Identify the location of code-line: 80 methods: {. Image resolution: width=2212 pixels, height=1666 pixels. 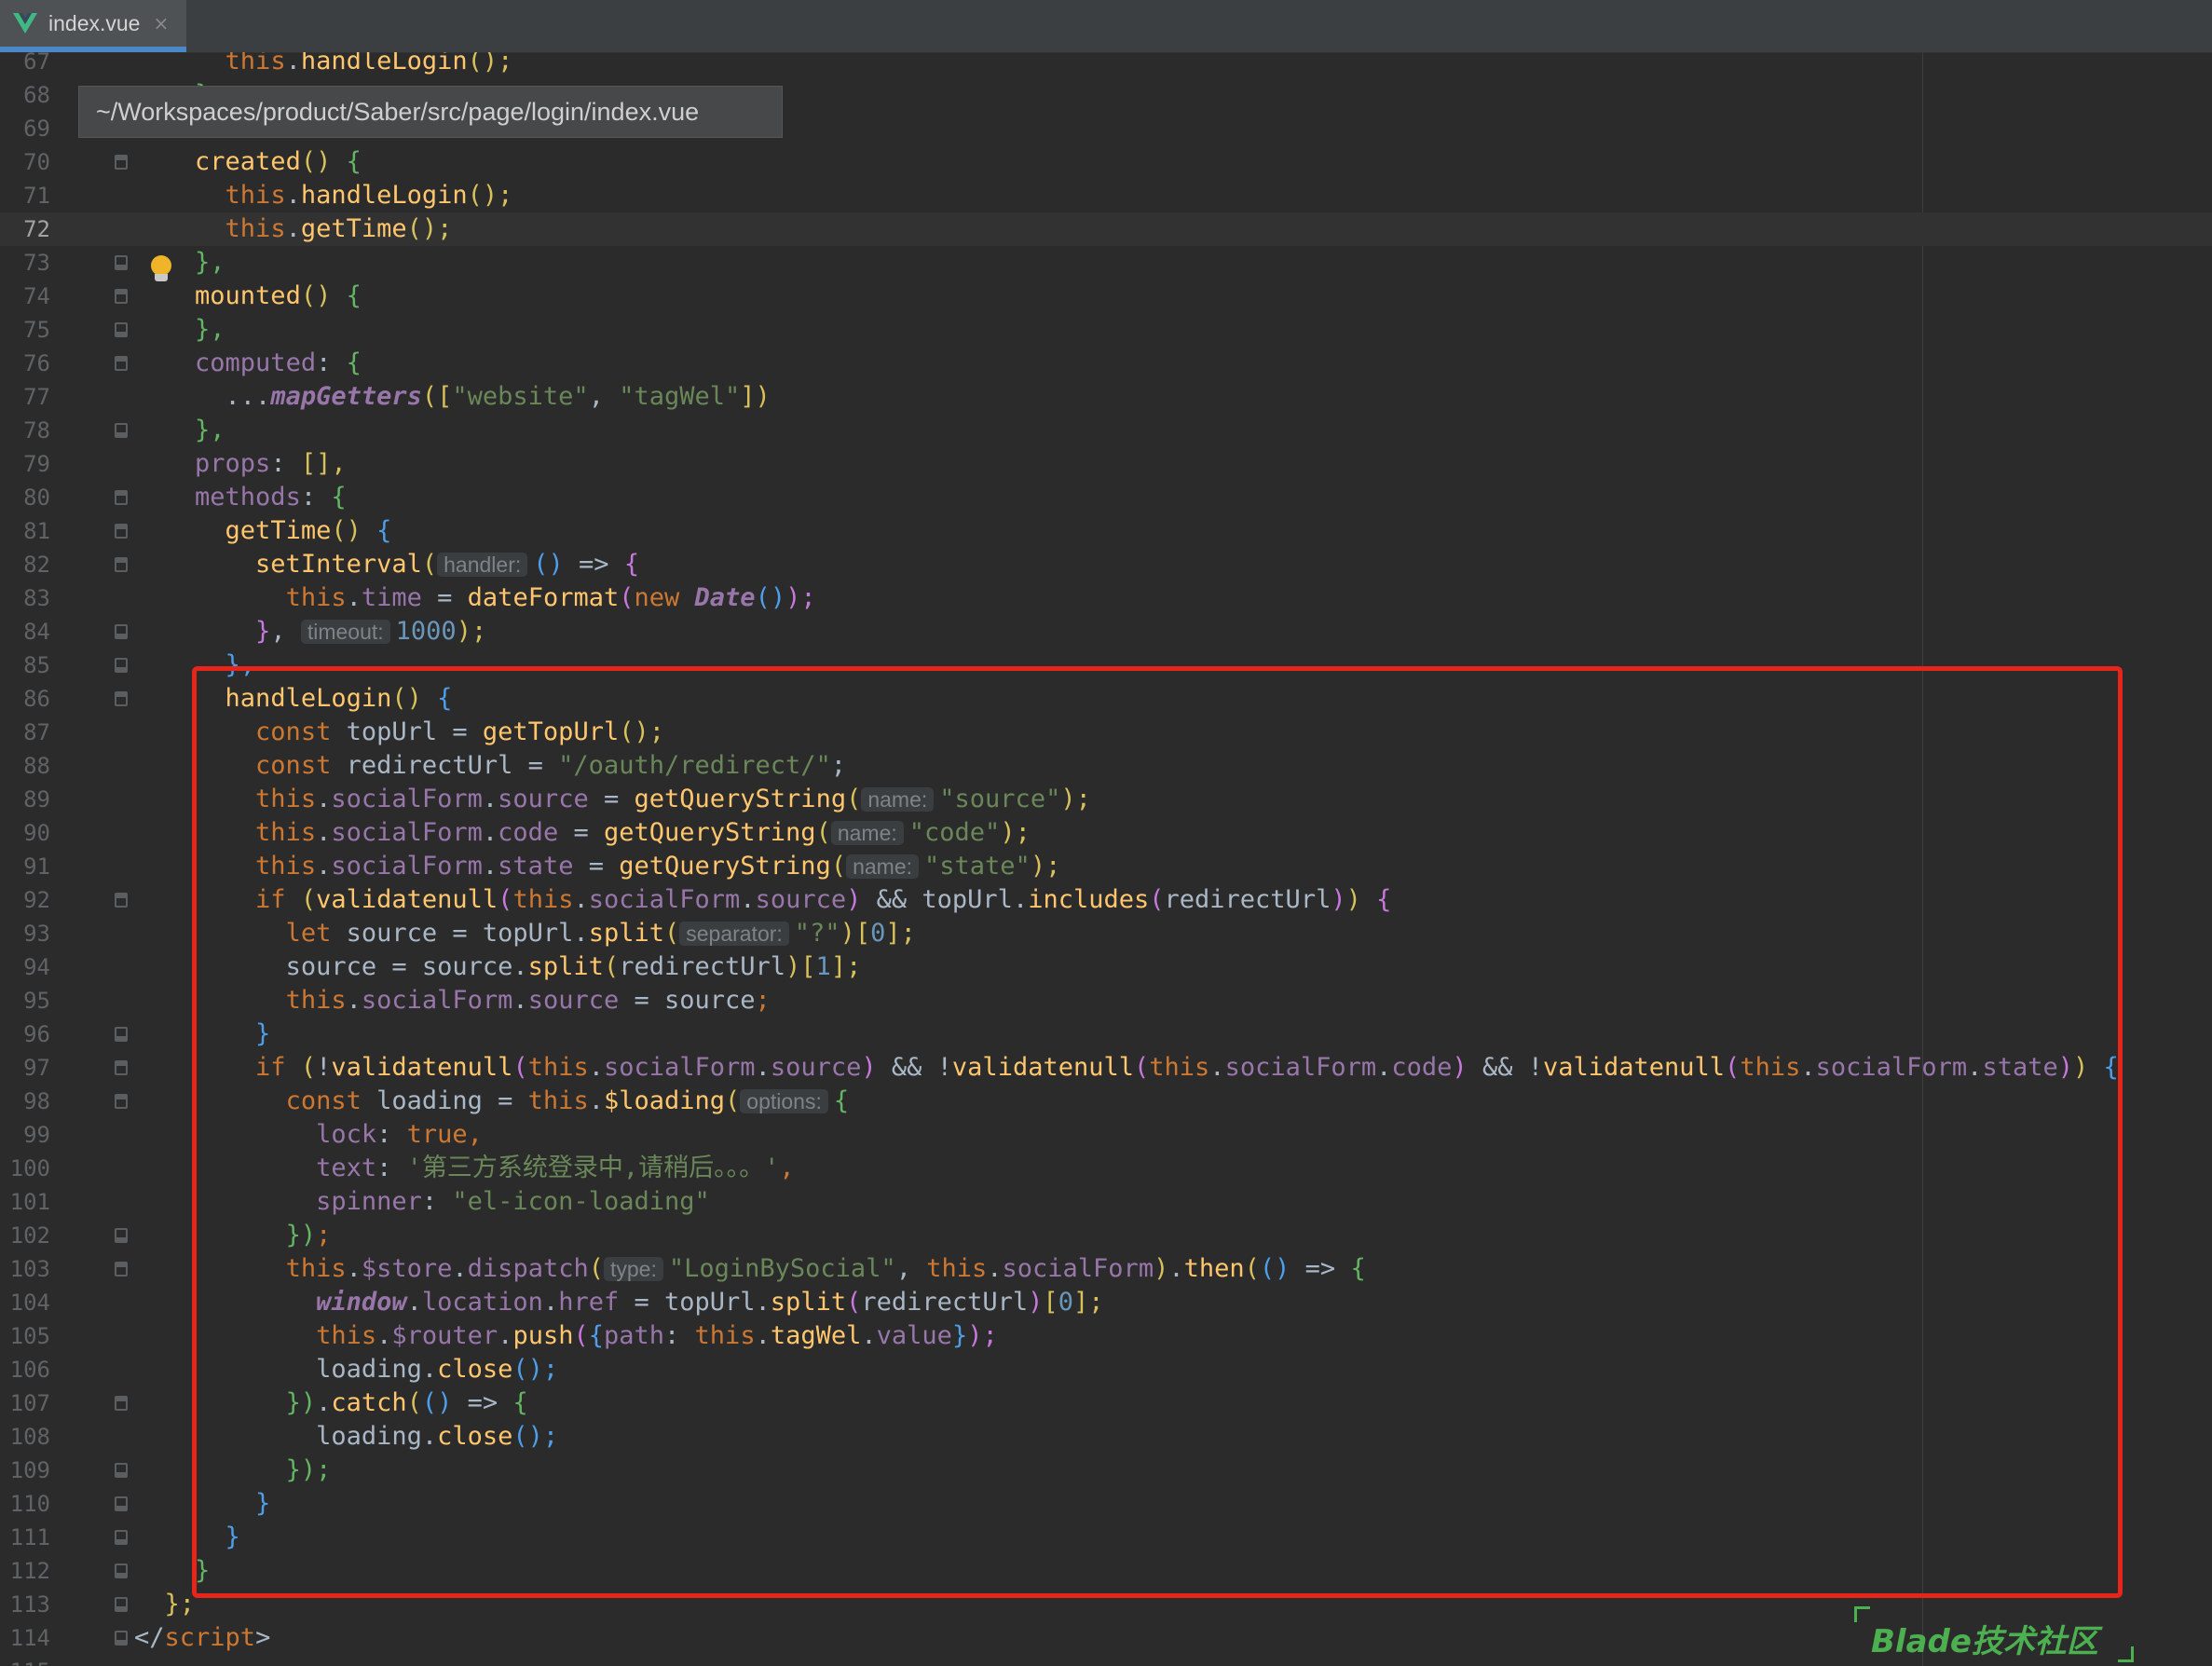
(1106, 497).